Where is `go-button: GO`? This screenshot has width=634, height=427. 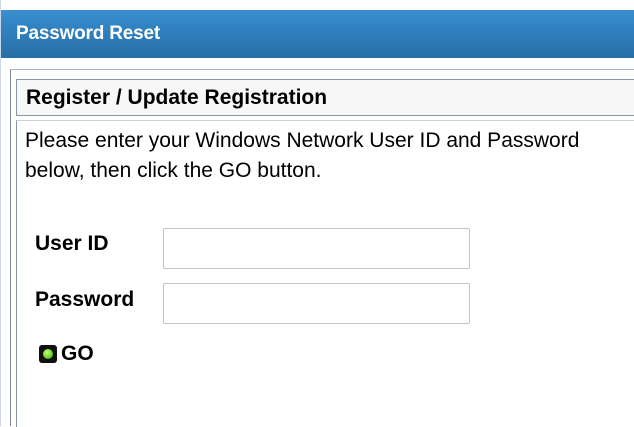
go-button: GO is located at coordinates (66, 354).